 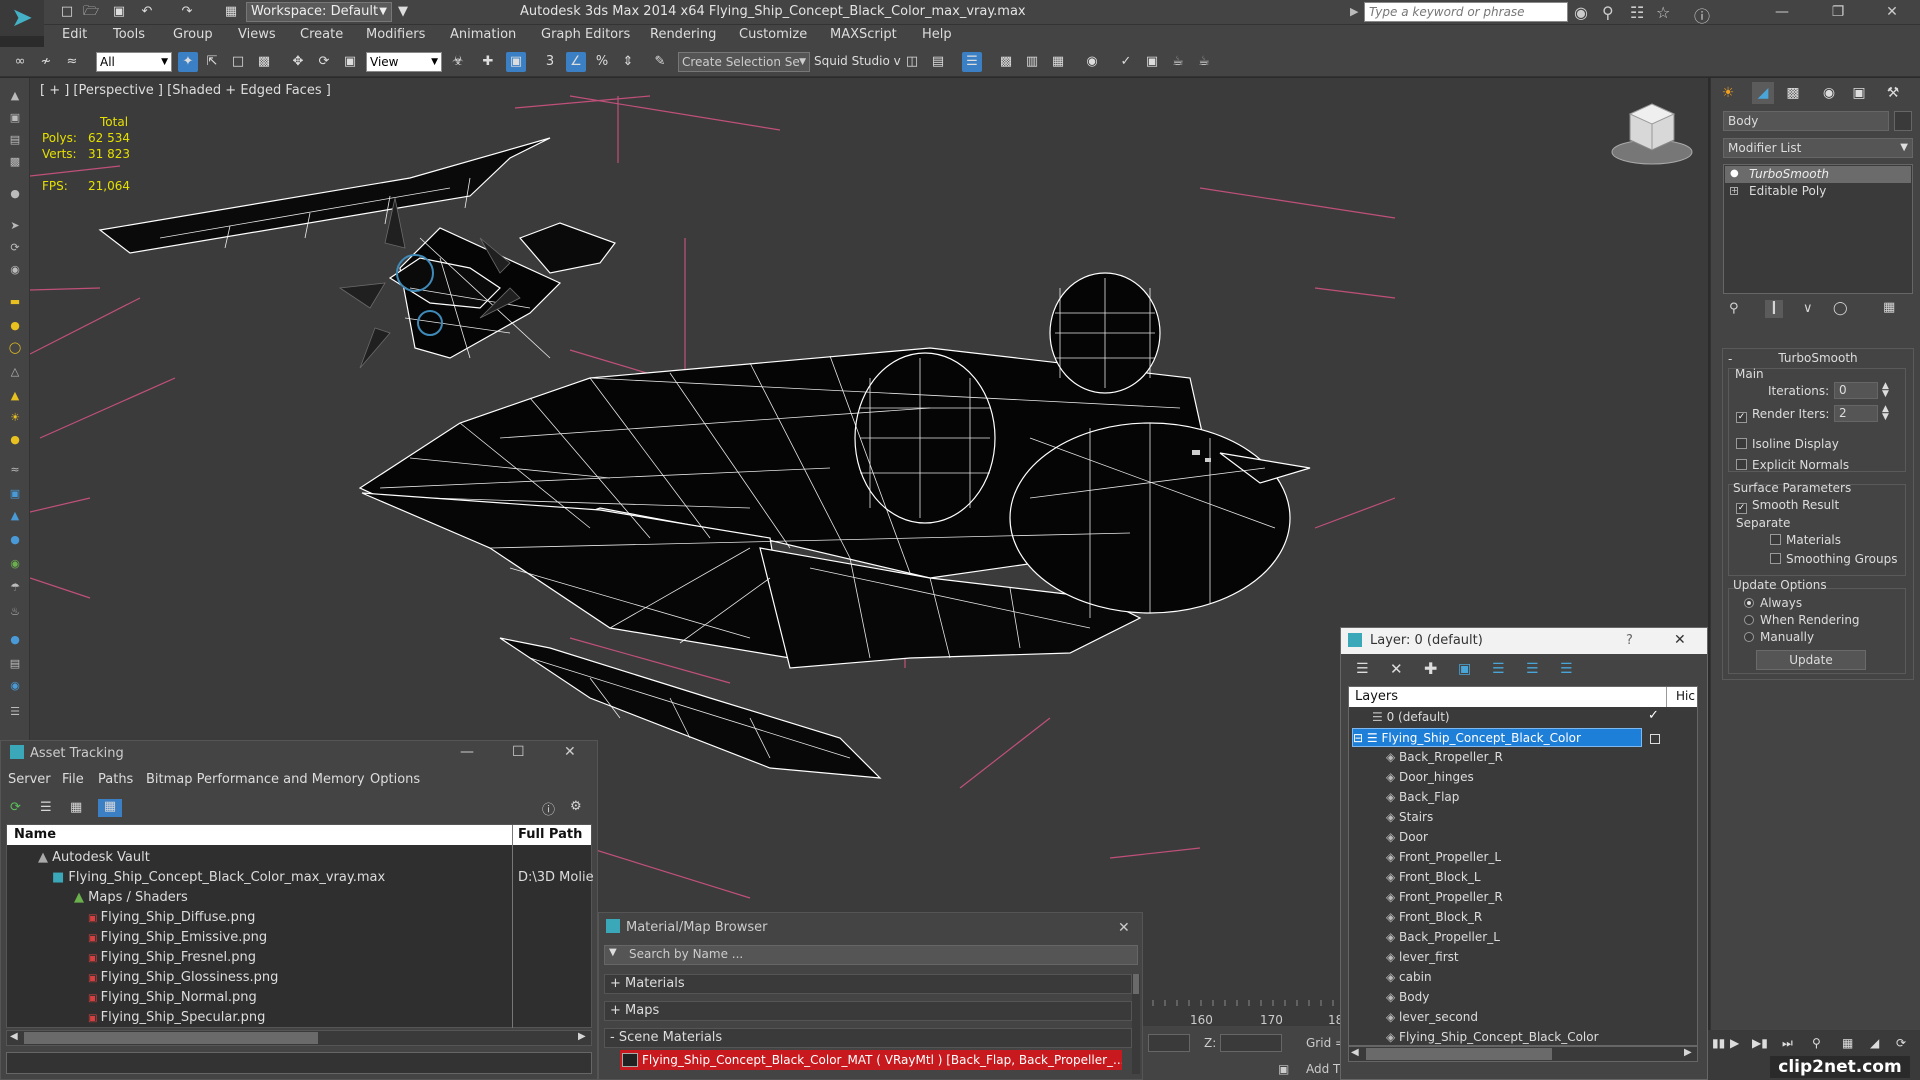 I want to click on menu-tools: Tools, so click(x=129, y=34).